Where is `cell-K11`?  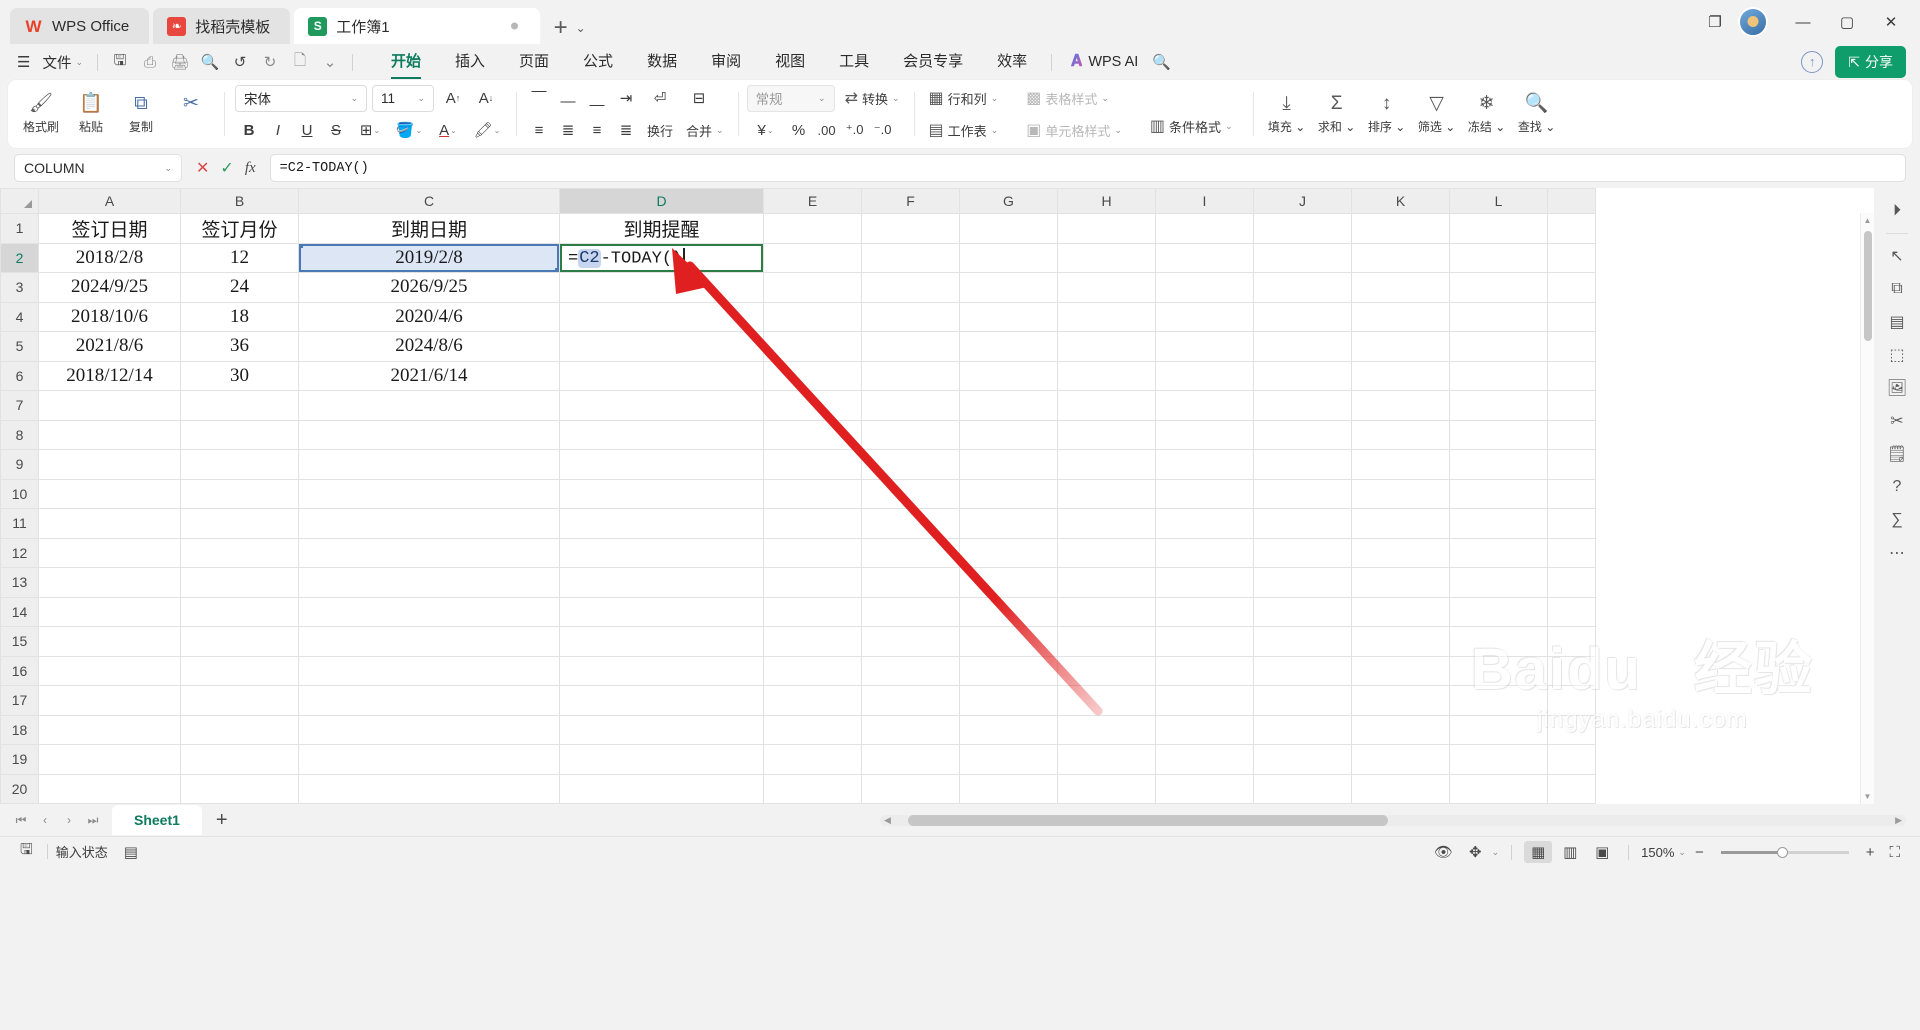
cell-K11 is located at coordinates (1400, 523).